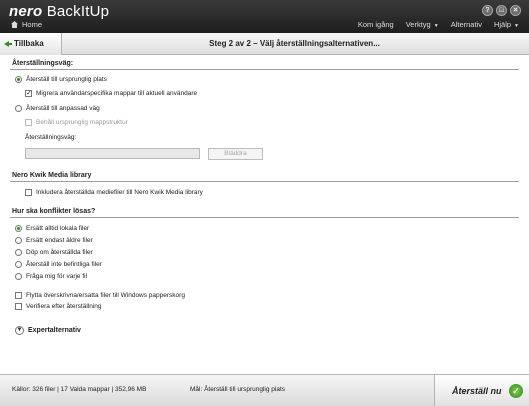  Describe the element at coordinates (14, 24) in the screenshot. I see `home-icon` at that location.